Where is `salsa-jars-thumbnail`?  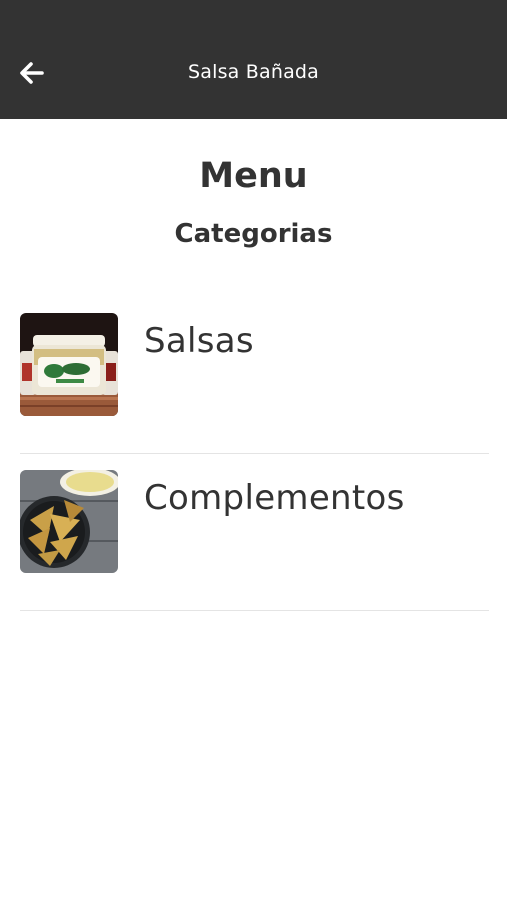
salsa-jars-thumbnail is located at coordinates (69, 364).